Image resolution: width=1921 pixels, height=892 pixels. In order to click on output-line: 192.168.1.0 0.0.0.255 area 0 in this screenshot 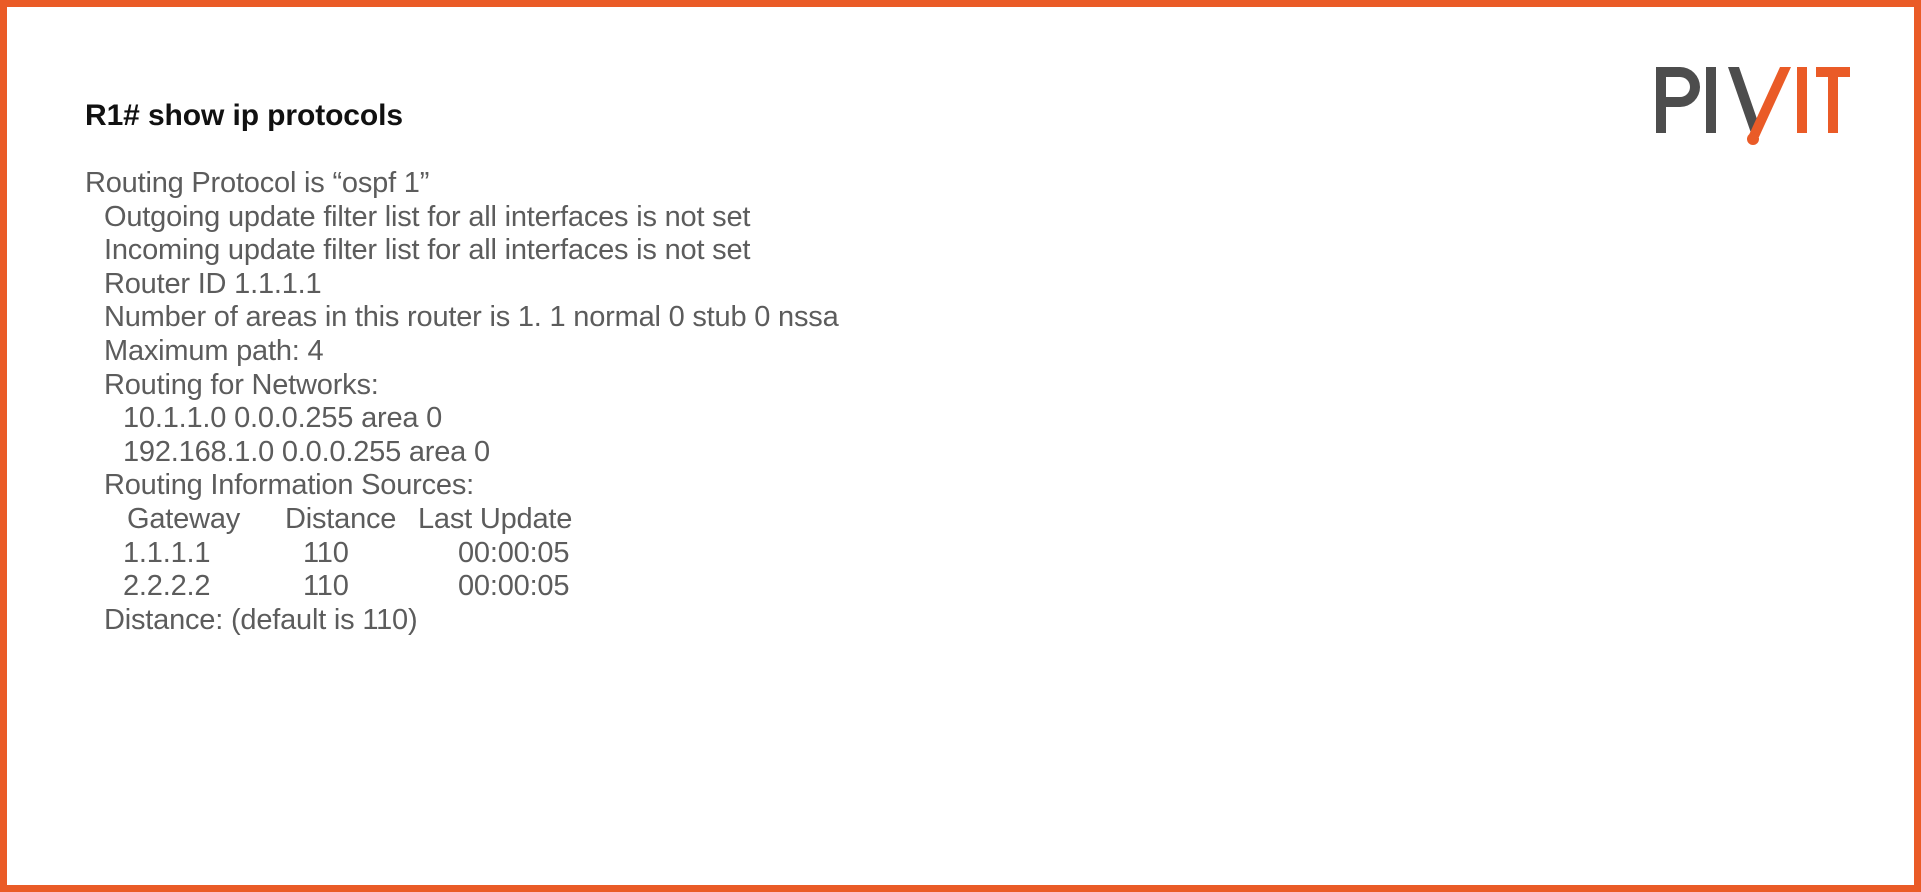, I will do `click(306, 451)`.